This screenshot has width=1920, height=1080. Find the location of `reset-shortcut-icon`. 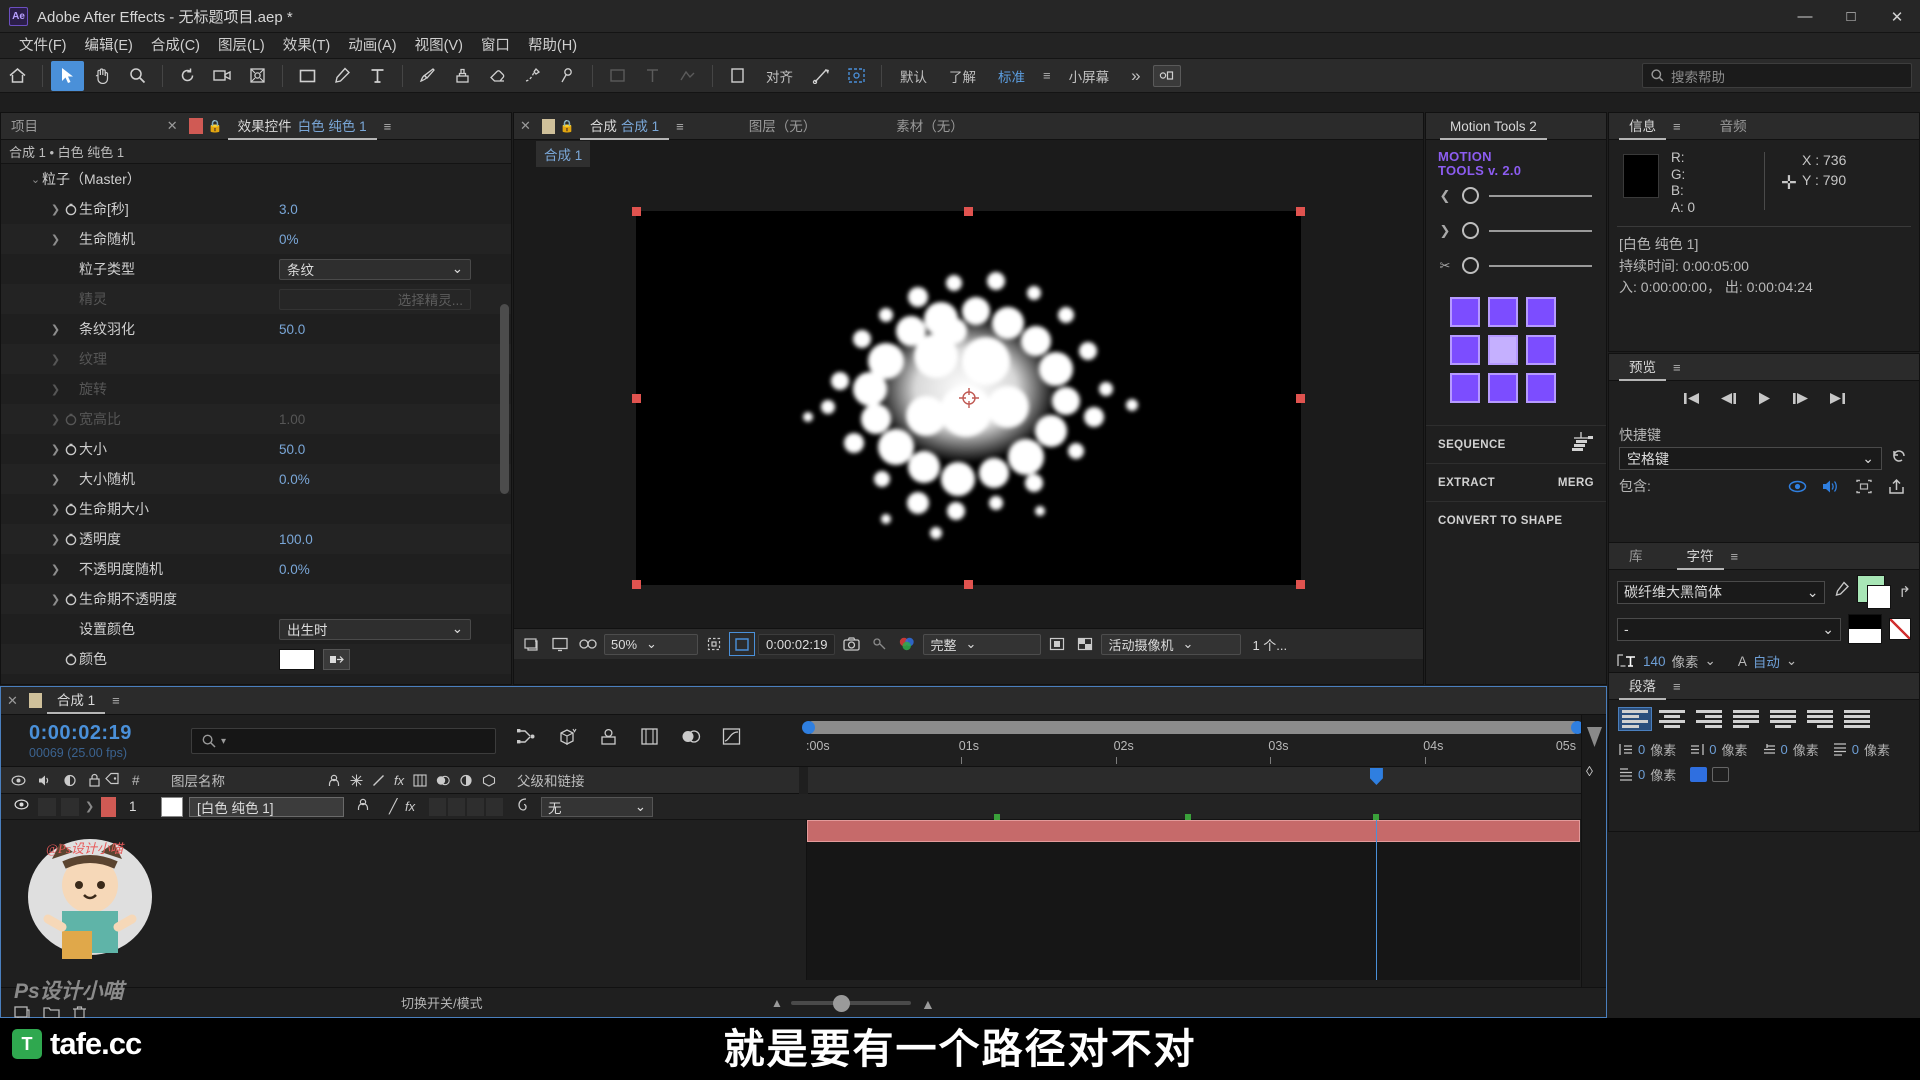

reset-shortcut-icon is located at coordinates (1899, 459).